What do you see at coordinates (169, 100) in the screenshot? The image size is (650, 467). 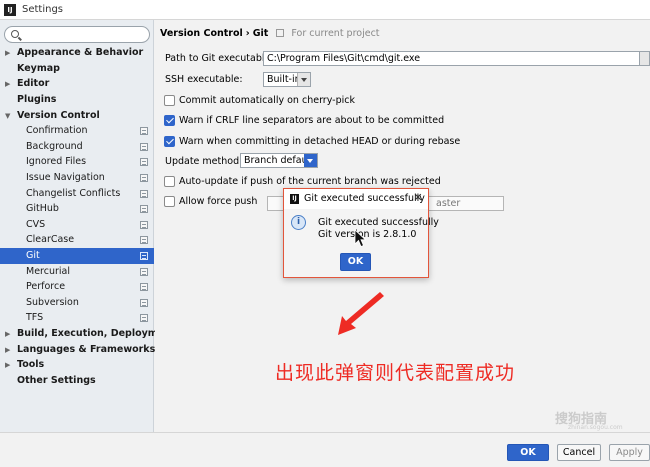 I see `commit-cherry-pick-checkbox` at bounding box center [169, 100].